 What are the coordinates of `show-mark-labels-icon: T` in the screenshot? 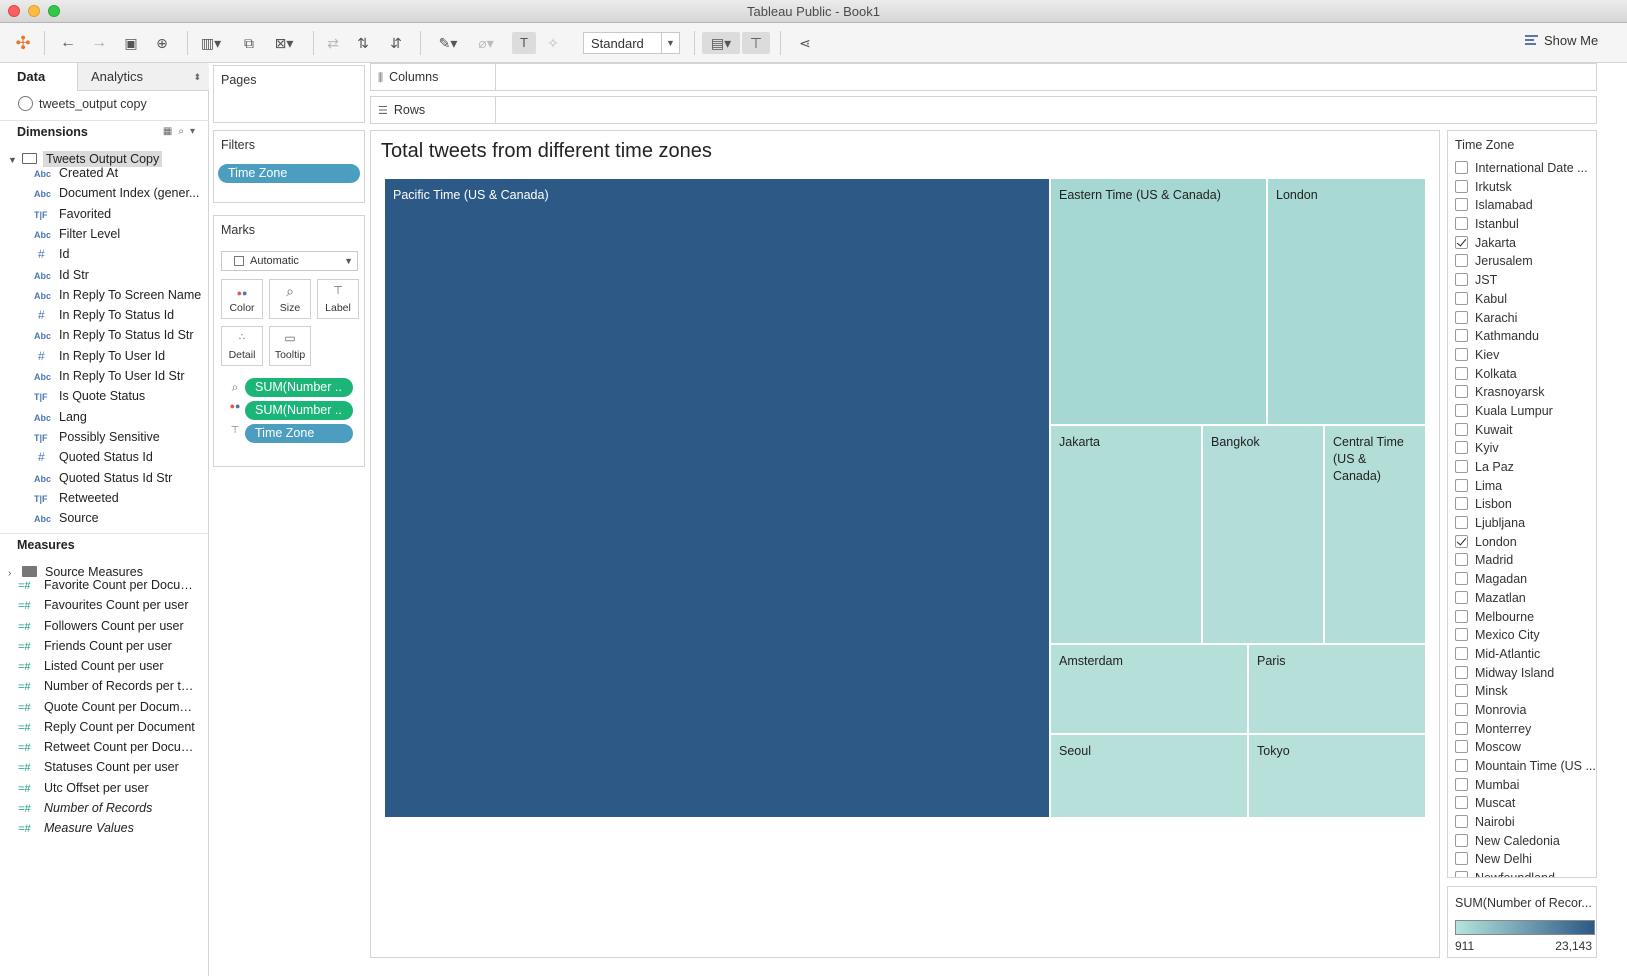 It's located at (524, 43).